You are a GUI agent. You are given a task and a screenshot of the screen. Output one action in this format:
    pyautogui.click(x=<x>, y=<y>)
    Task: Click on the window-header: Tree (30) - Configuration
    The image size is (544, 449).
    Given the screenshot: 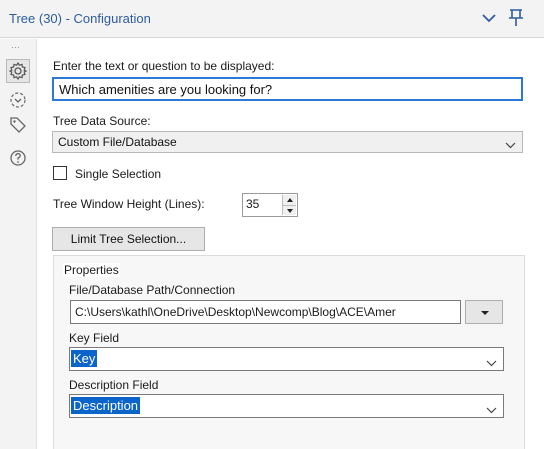 What is the action you would take?
    pyautogui.click(x=272, y=19)
    